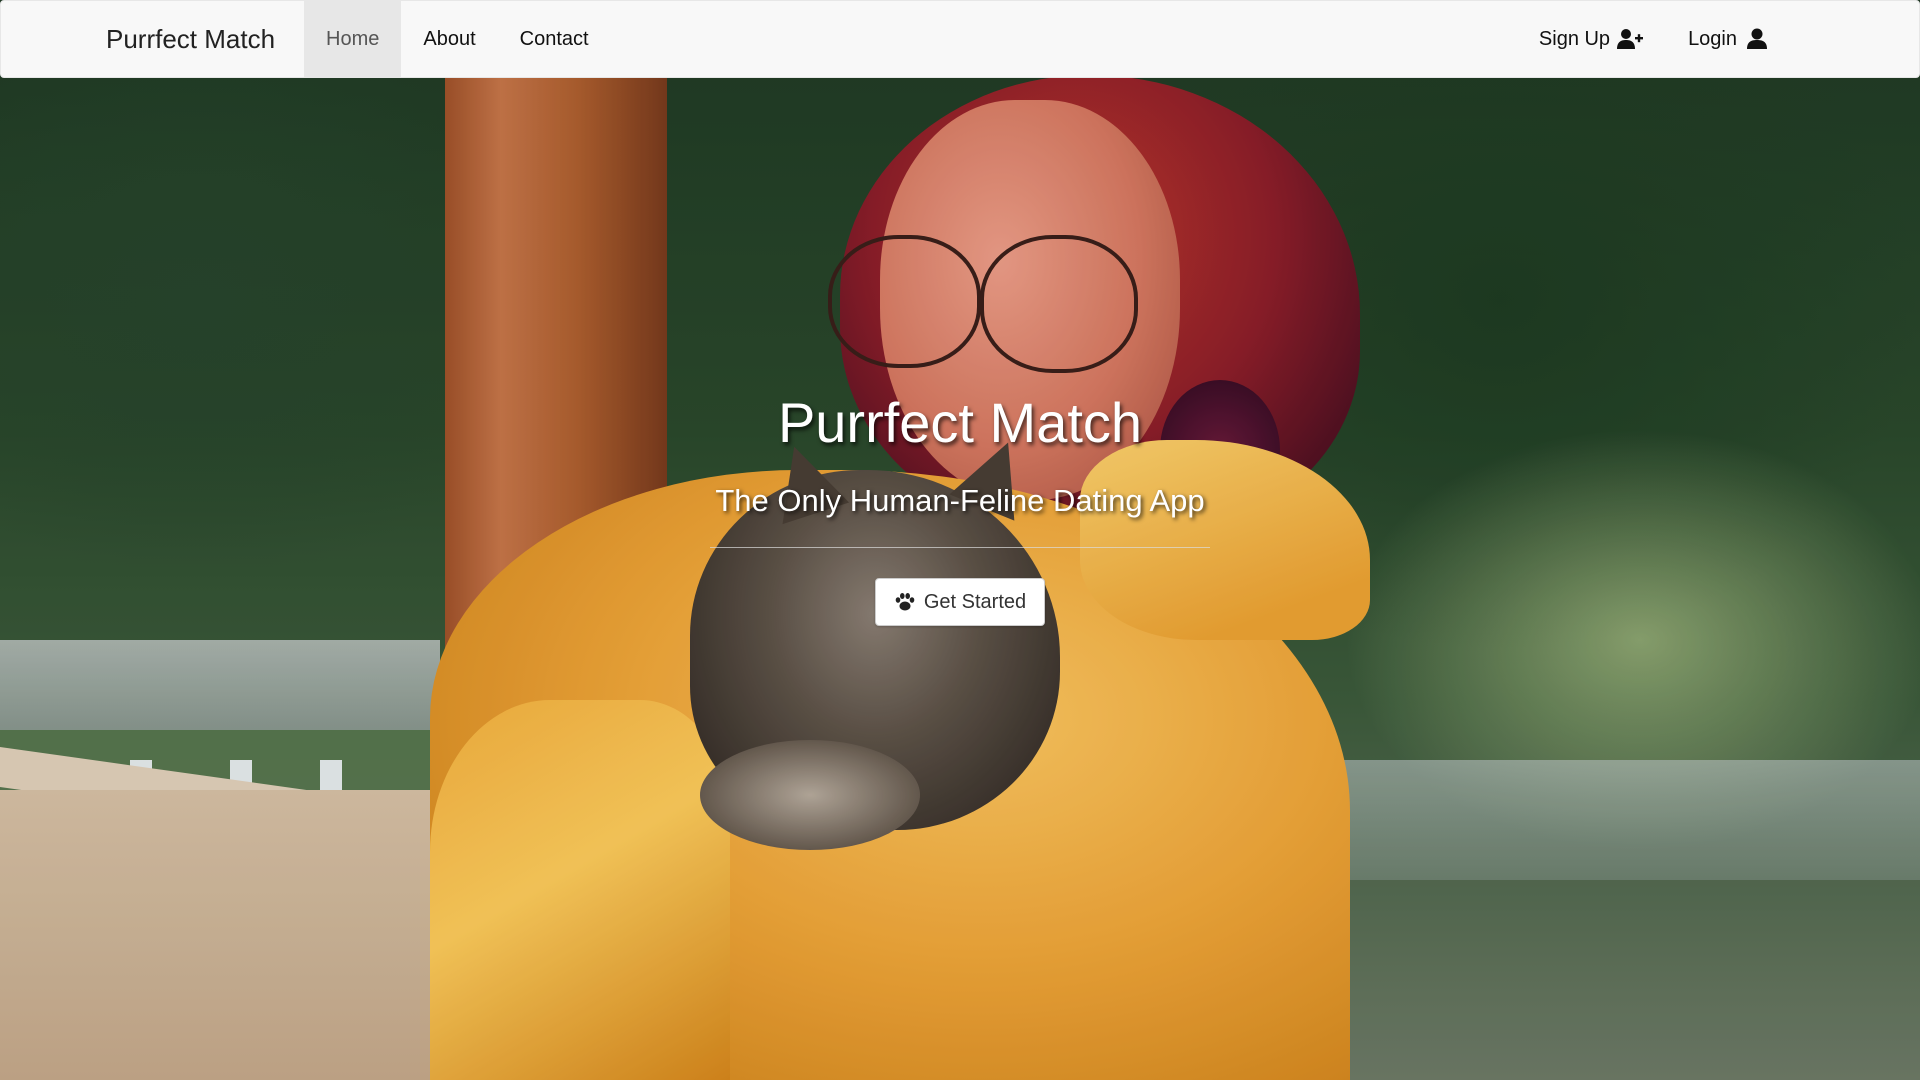 This screenshot has height=1080, width=1920. Describe the element at coordinates (960, 500) in the screenshot. I see `hero-subtitle: The Only Human-Feline Dating App` at that location.